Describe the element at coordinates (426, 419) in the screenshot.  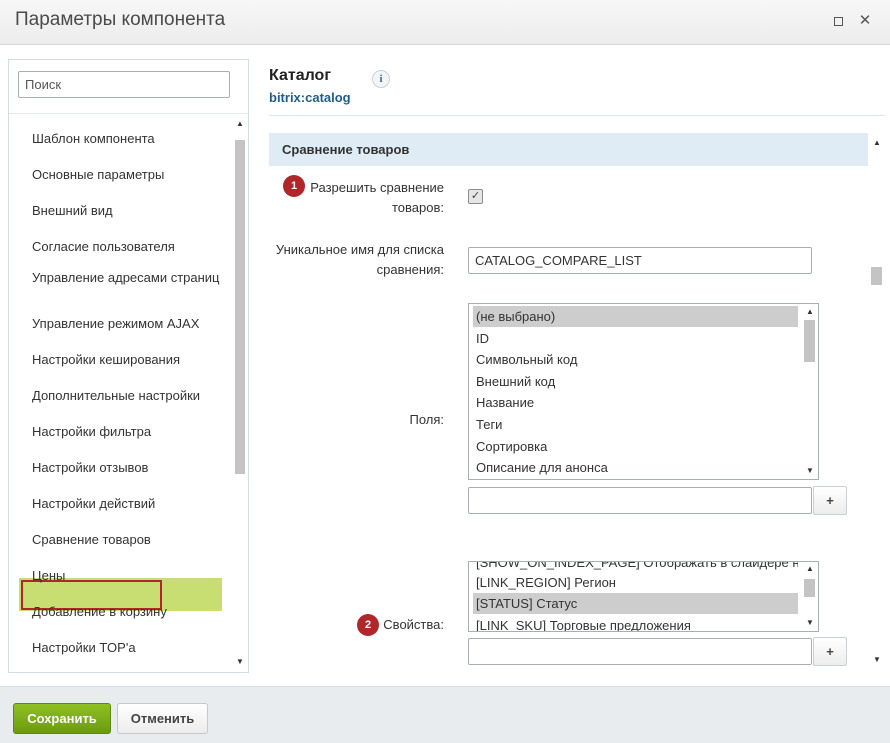
I see `fields-label: Поля:` at that location.